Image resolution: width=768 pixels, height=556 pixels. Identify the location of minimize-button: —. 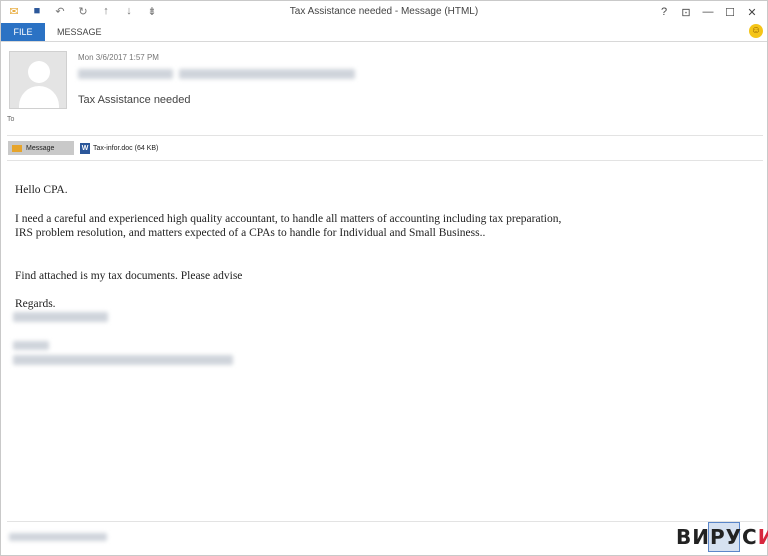
(708, 12).